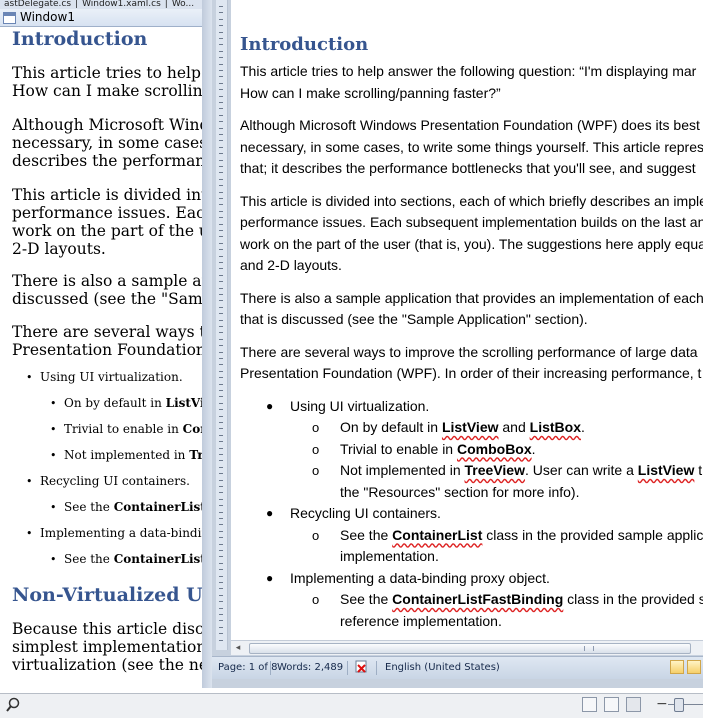  Describe the element at coordinates (437, 534) in the screenshot. I see `keyword: ContainerList` at that location.